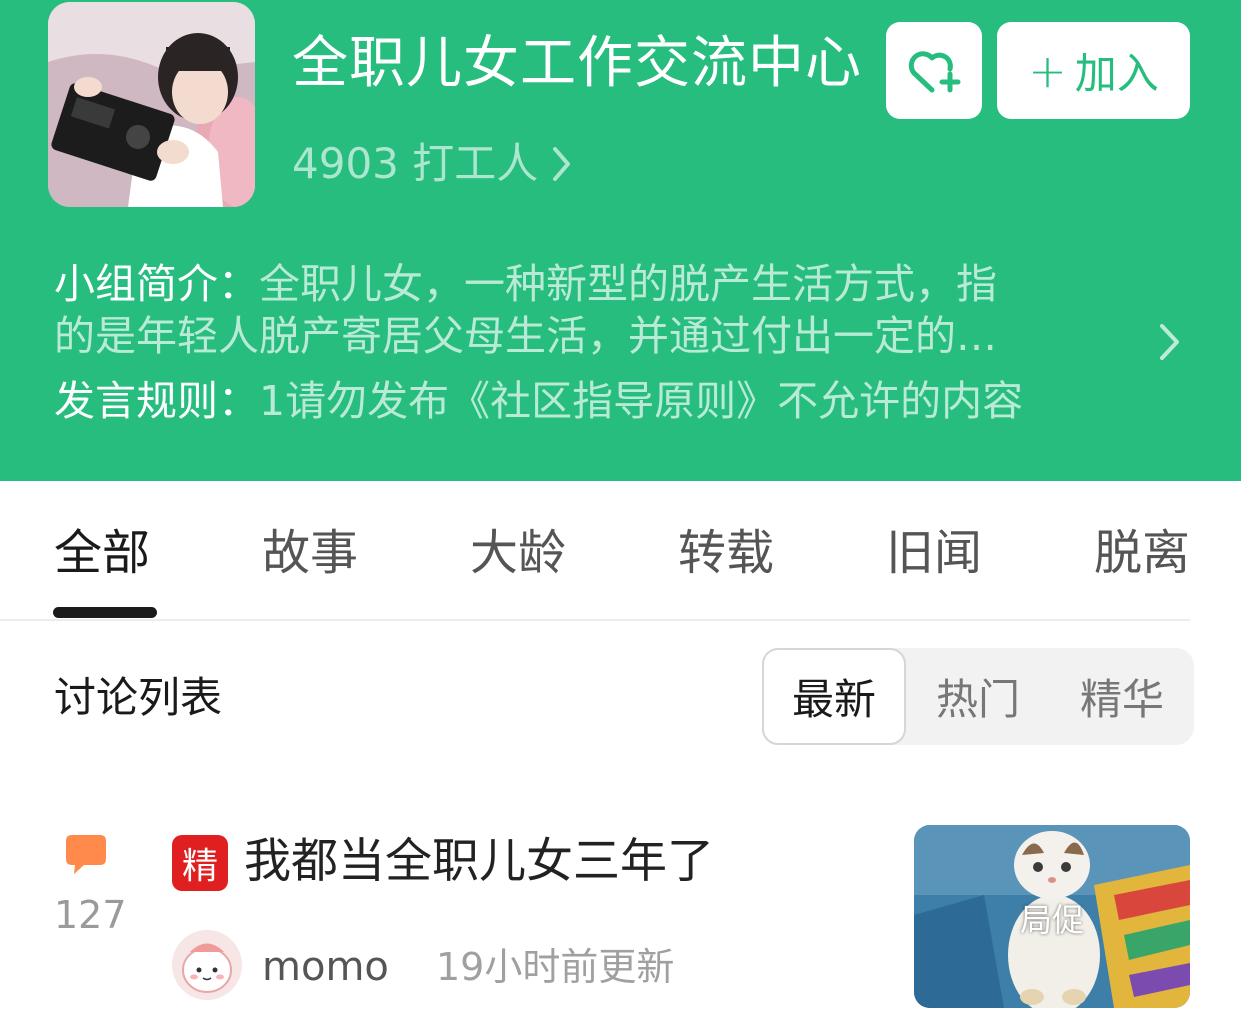 This screenshot has width=1241, height=1013. What do you see at coordinates (479, 862) in the screenshot?
I see `post-title: 我都当全职儿女三年了` at bounding box center [479, 862].